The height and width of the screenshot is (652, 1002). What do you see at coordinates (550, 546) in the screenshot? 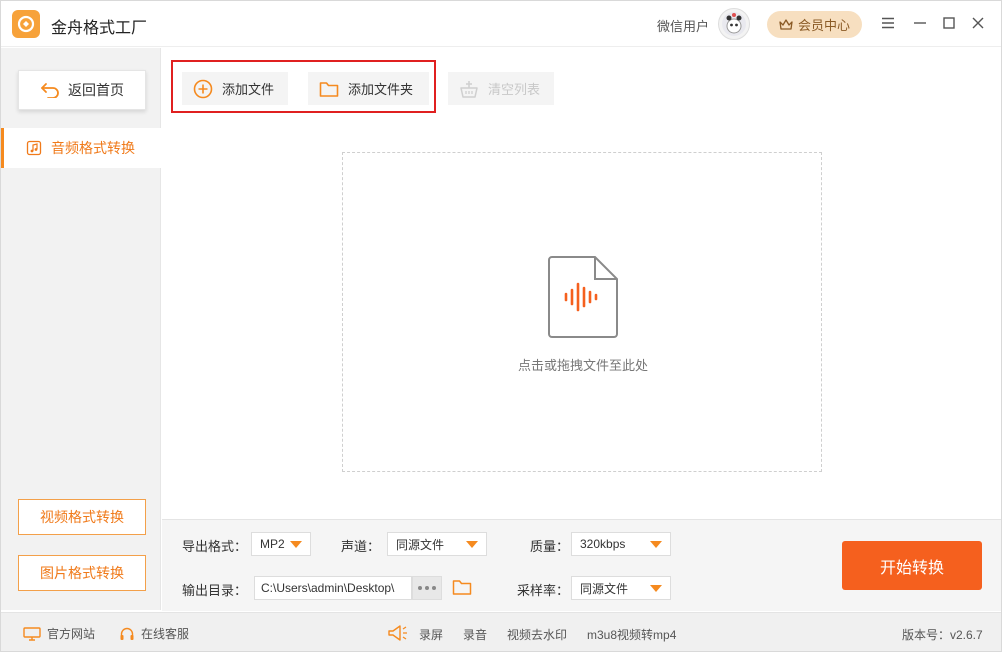
I see `quality-label: 质量：` at bounding box center [550, 546].